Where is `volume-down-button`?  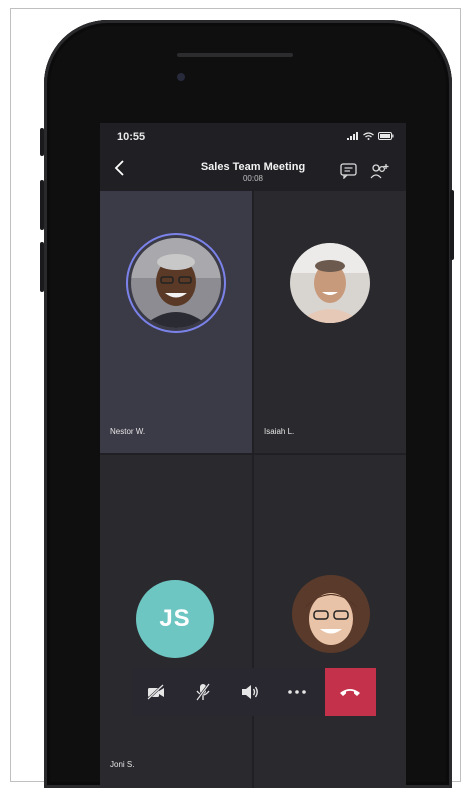 volume-down-button is located at coordinates (42, 267).